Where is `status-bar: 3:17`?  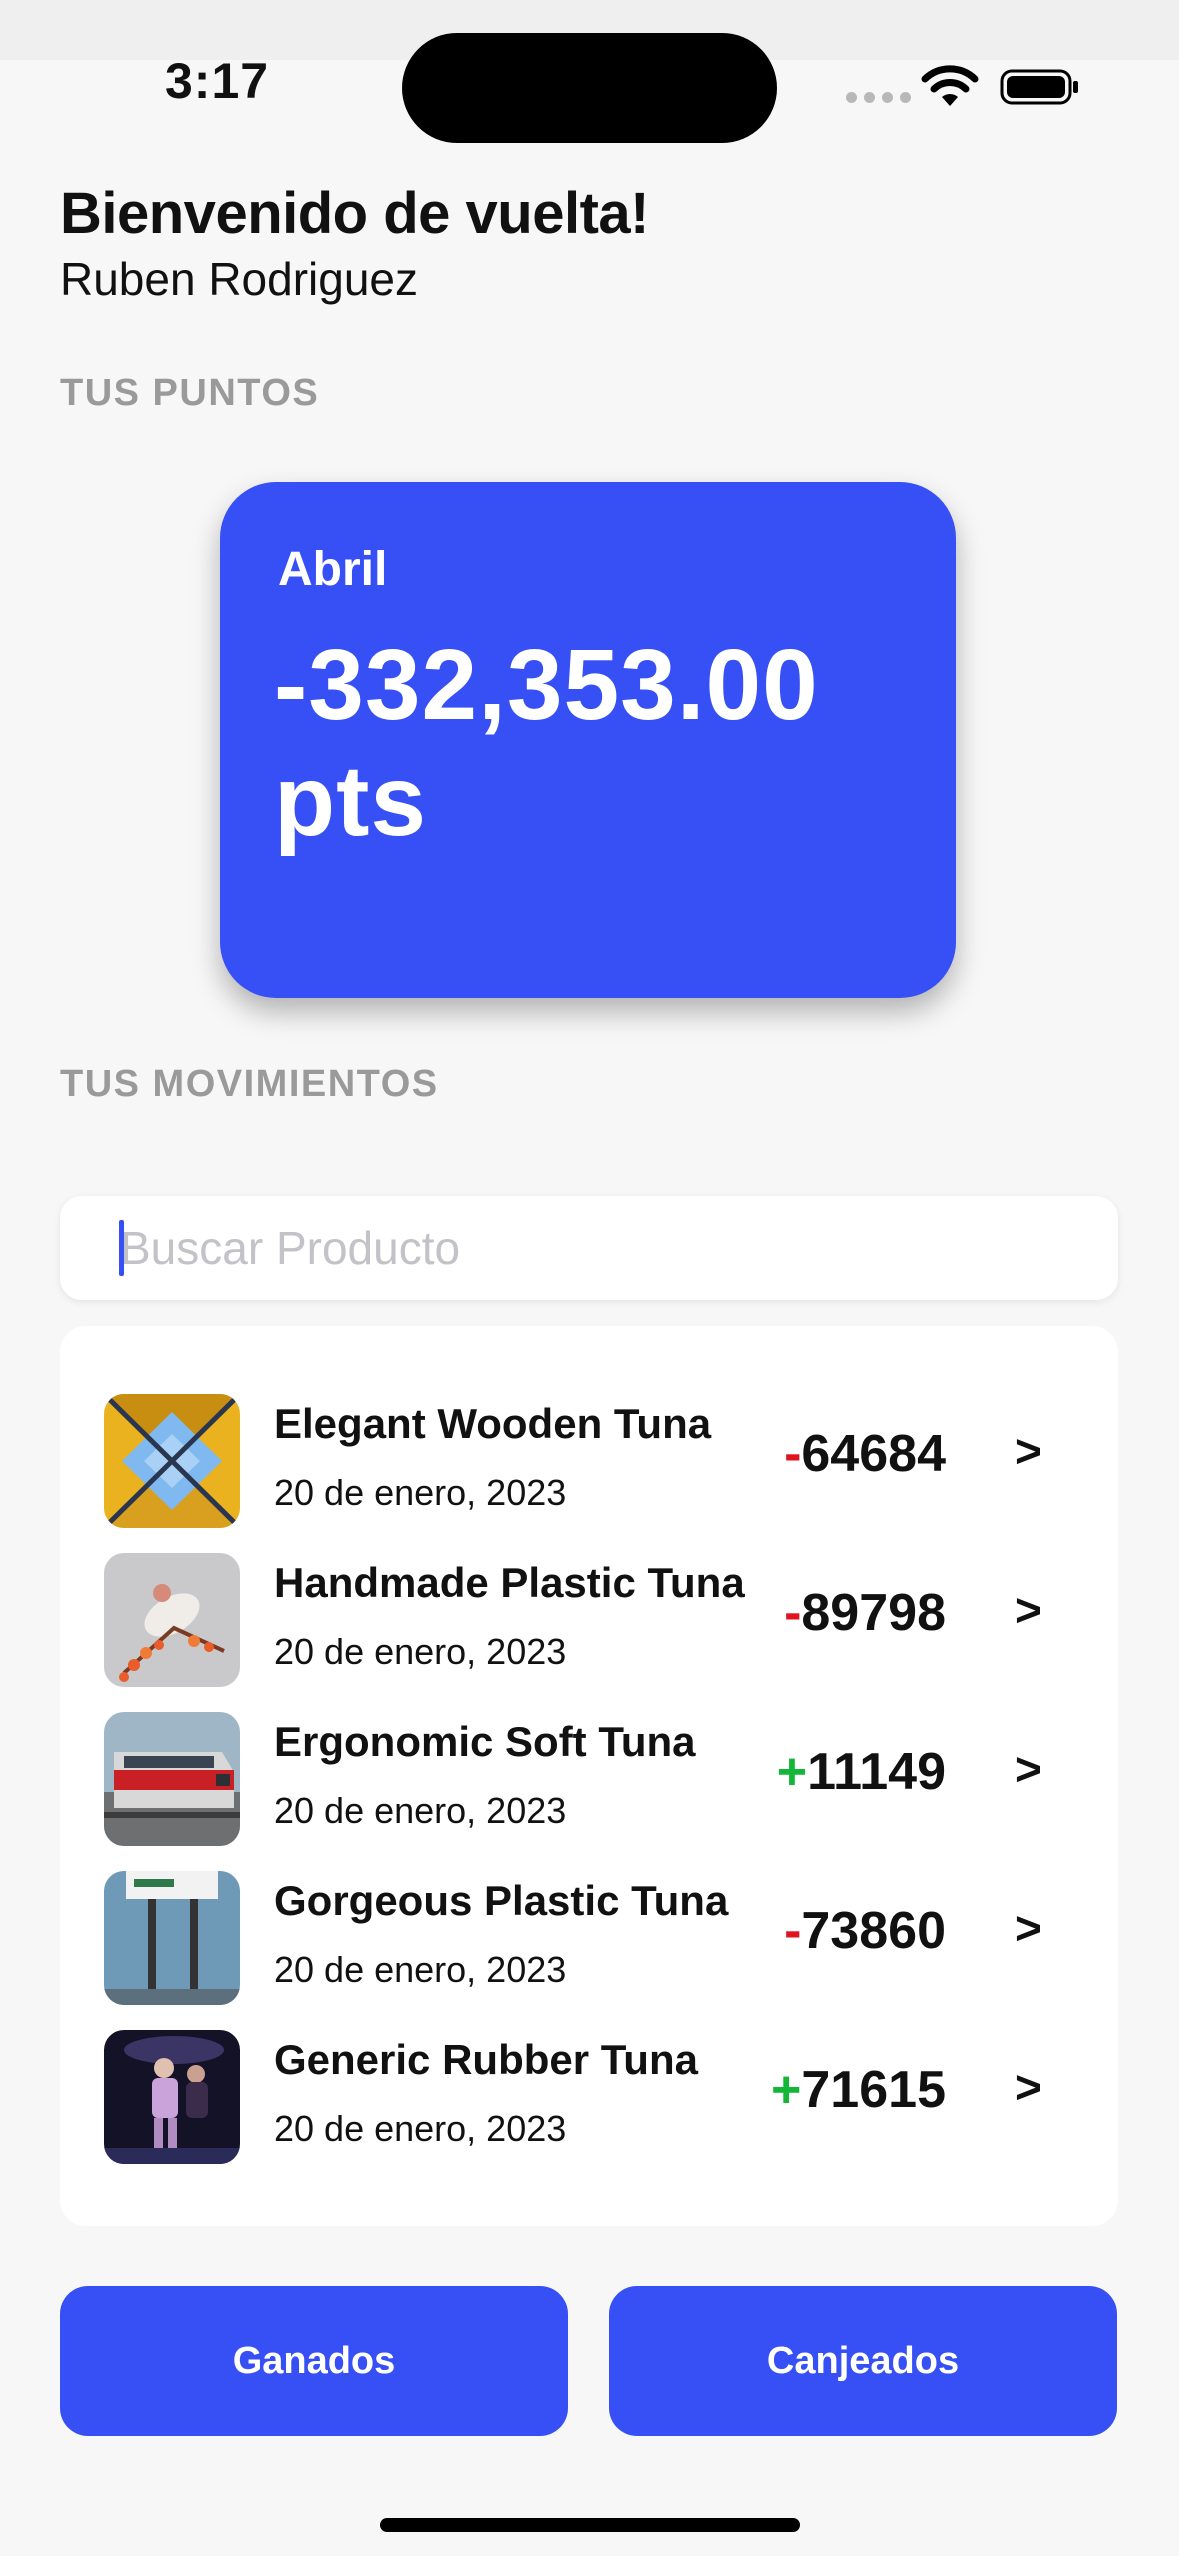 status-bar: 3:17 is located at coordinates (589, 75).